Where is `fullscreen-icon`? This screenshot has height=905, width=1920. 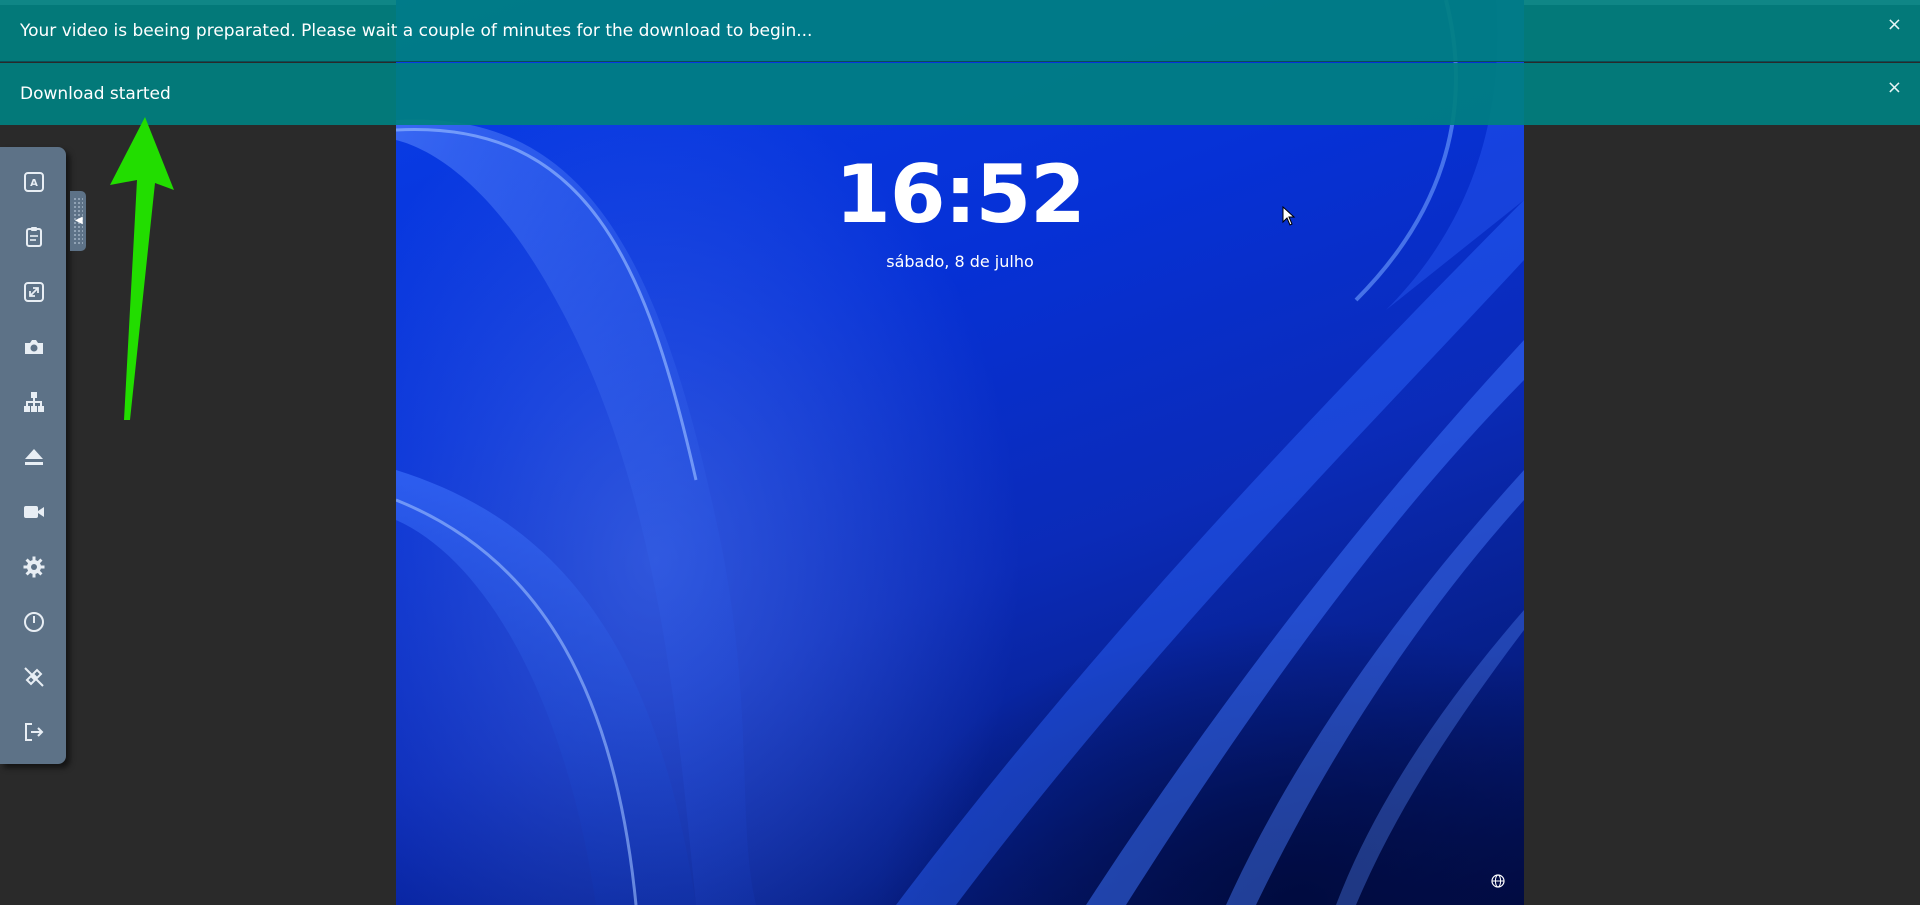 fullscreen-icon is located at coordinates (34, 292).